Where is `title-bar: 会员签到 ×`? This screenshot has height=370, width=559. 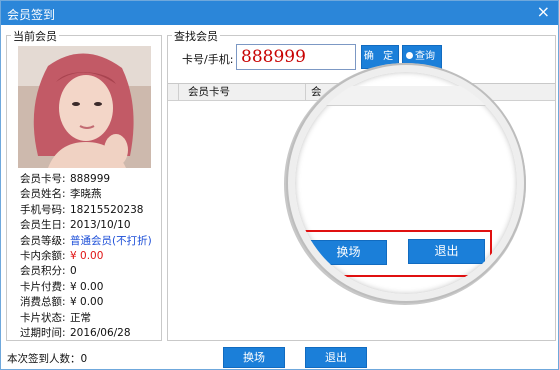
title-bar: 会员签到 × is located at coordinates (279, 13).